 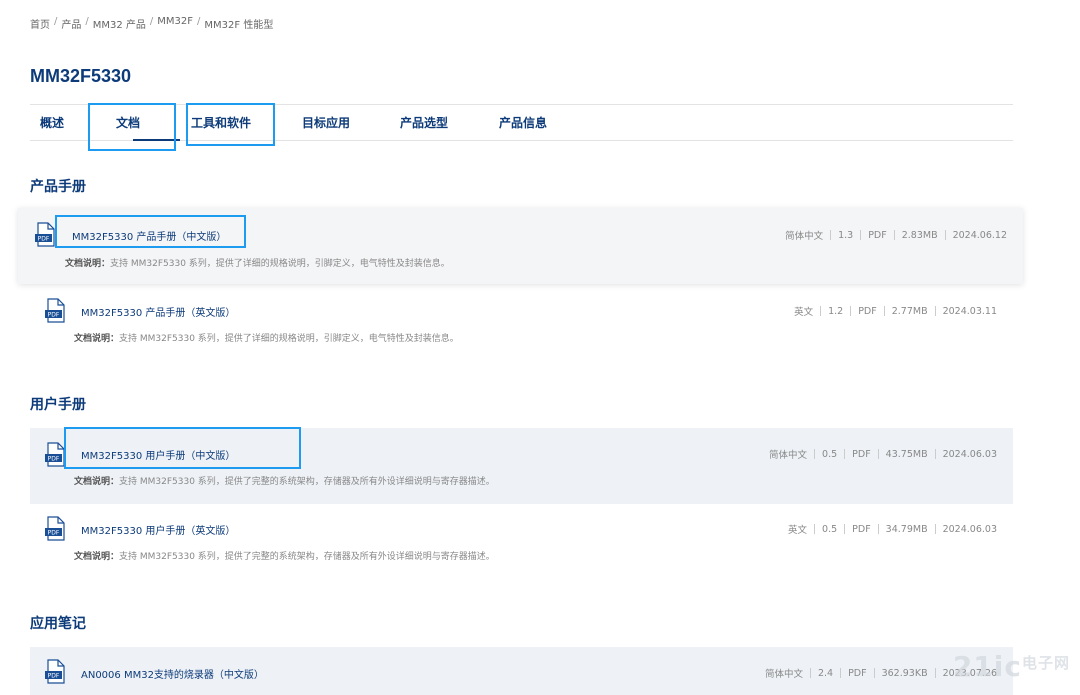 What do you see at coordinates (58, 405) in the screenshot?
I see `section-title-user-manuals: 用户手册` at bounding box center [58, 405].